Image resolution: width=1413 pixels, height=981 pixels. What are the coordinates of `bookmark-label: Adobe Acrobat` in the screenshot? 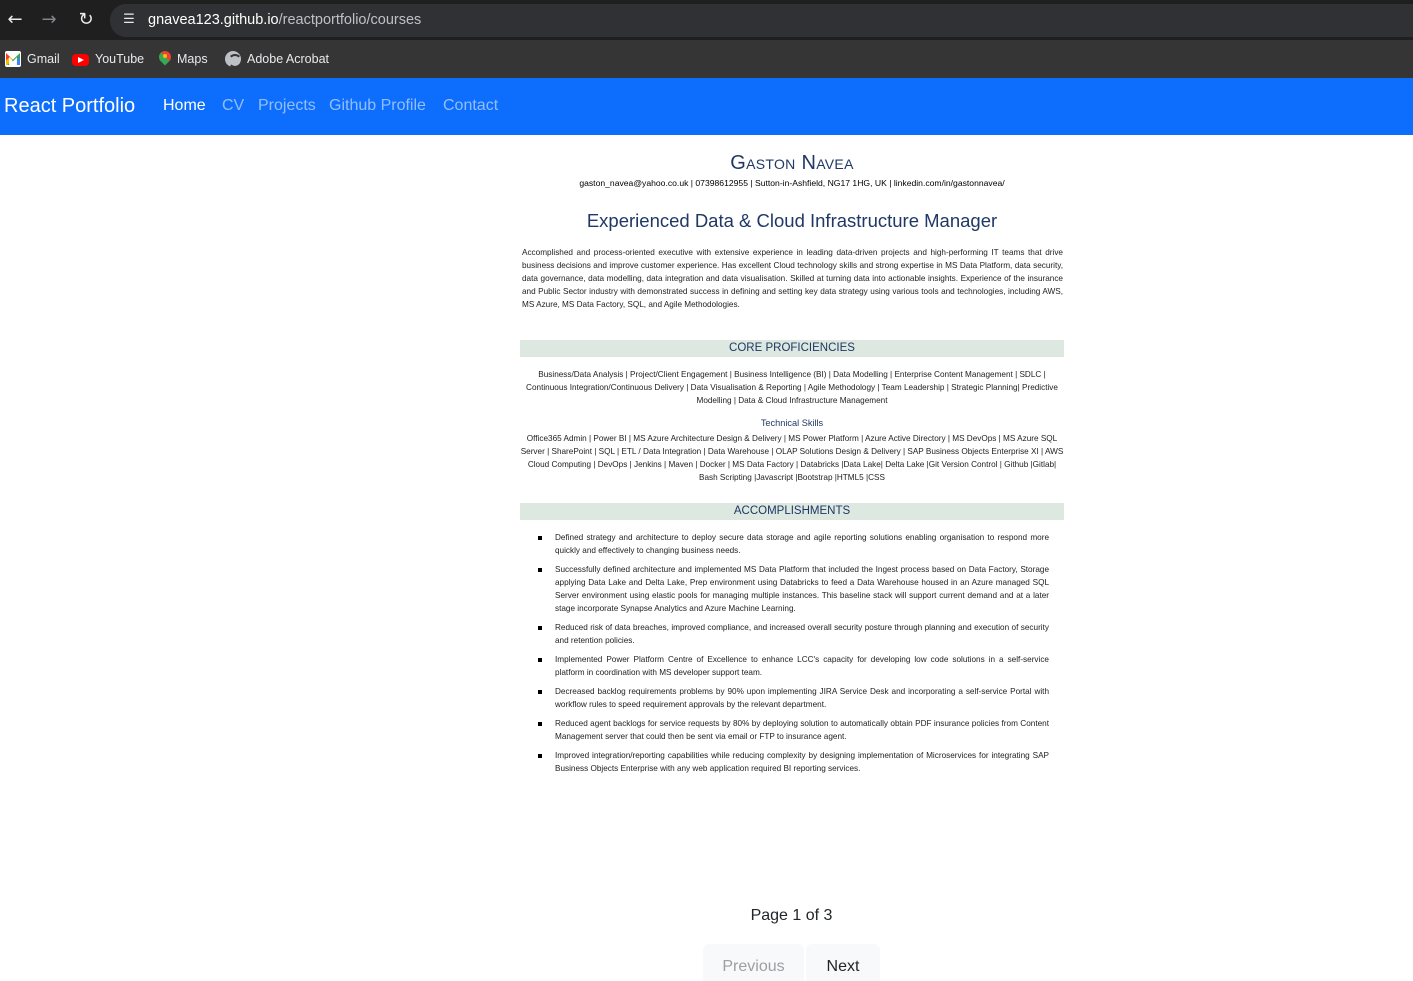 It's located at (288, 59).